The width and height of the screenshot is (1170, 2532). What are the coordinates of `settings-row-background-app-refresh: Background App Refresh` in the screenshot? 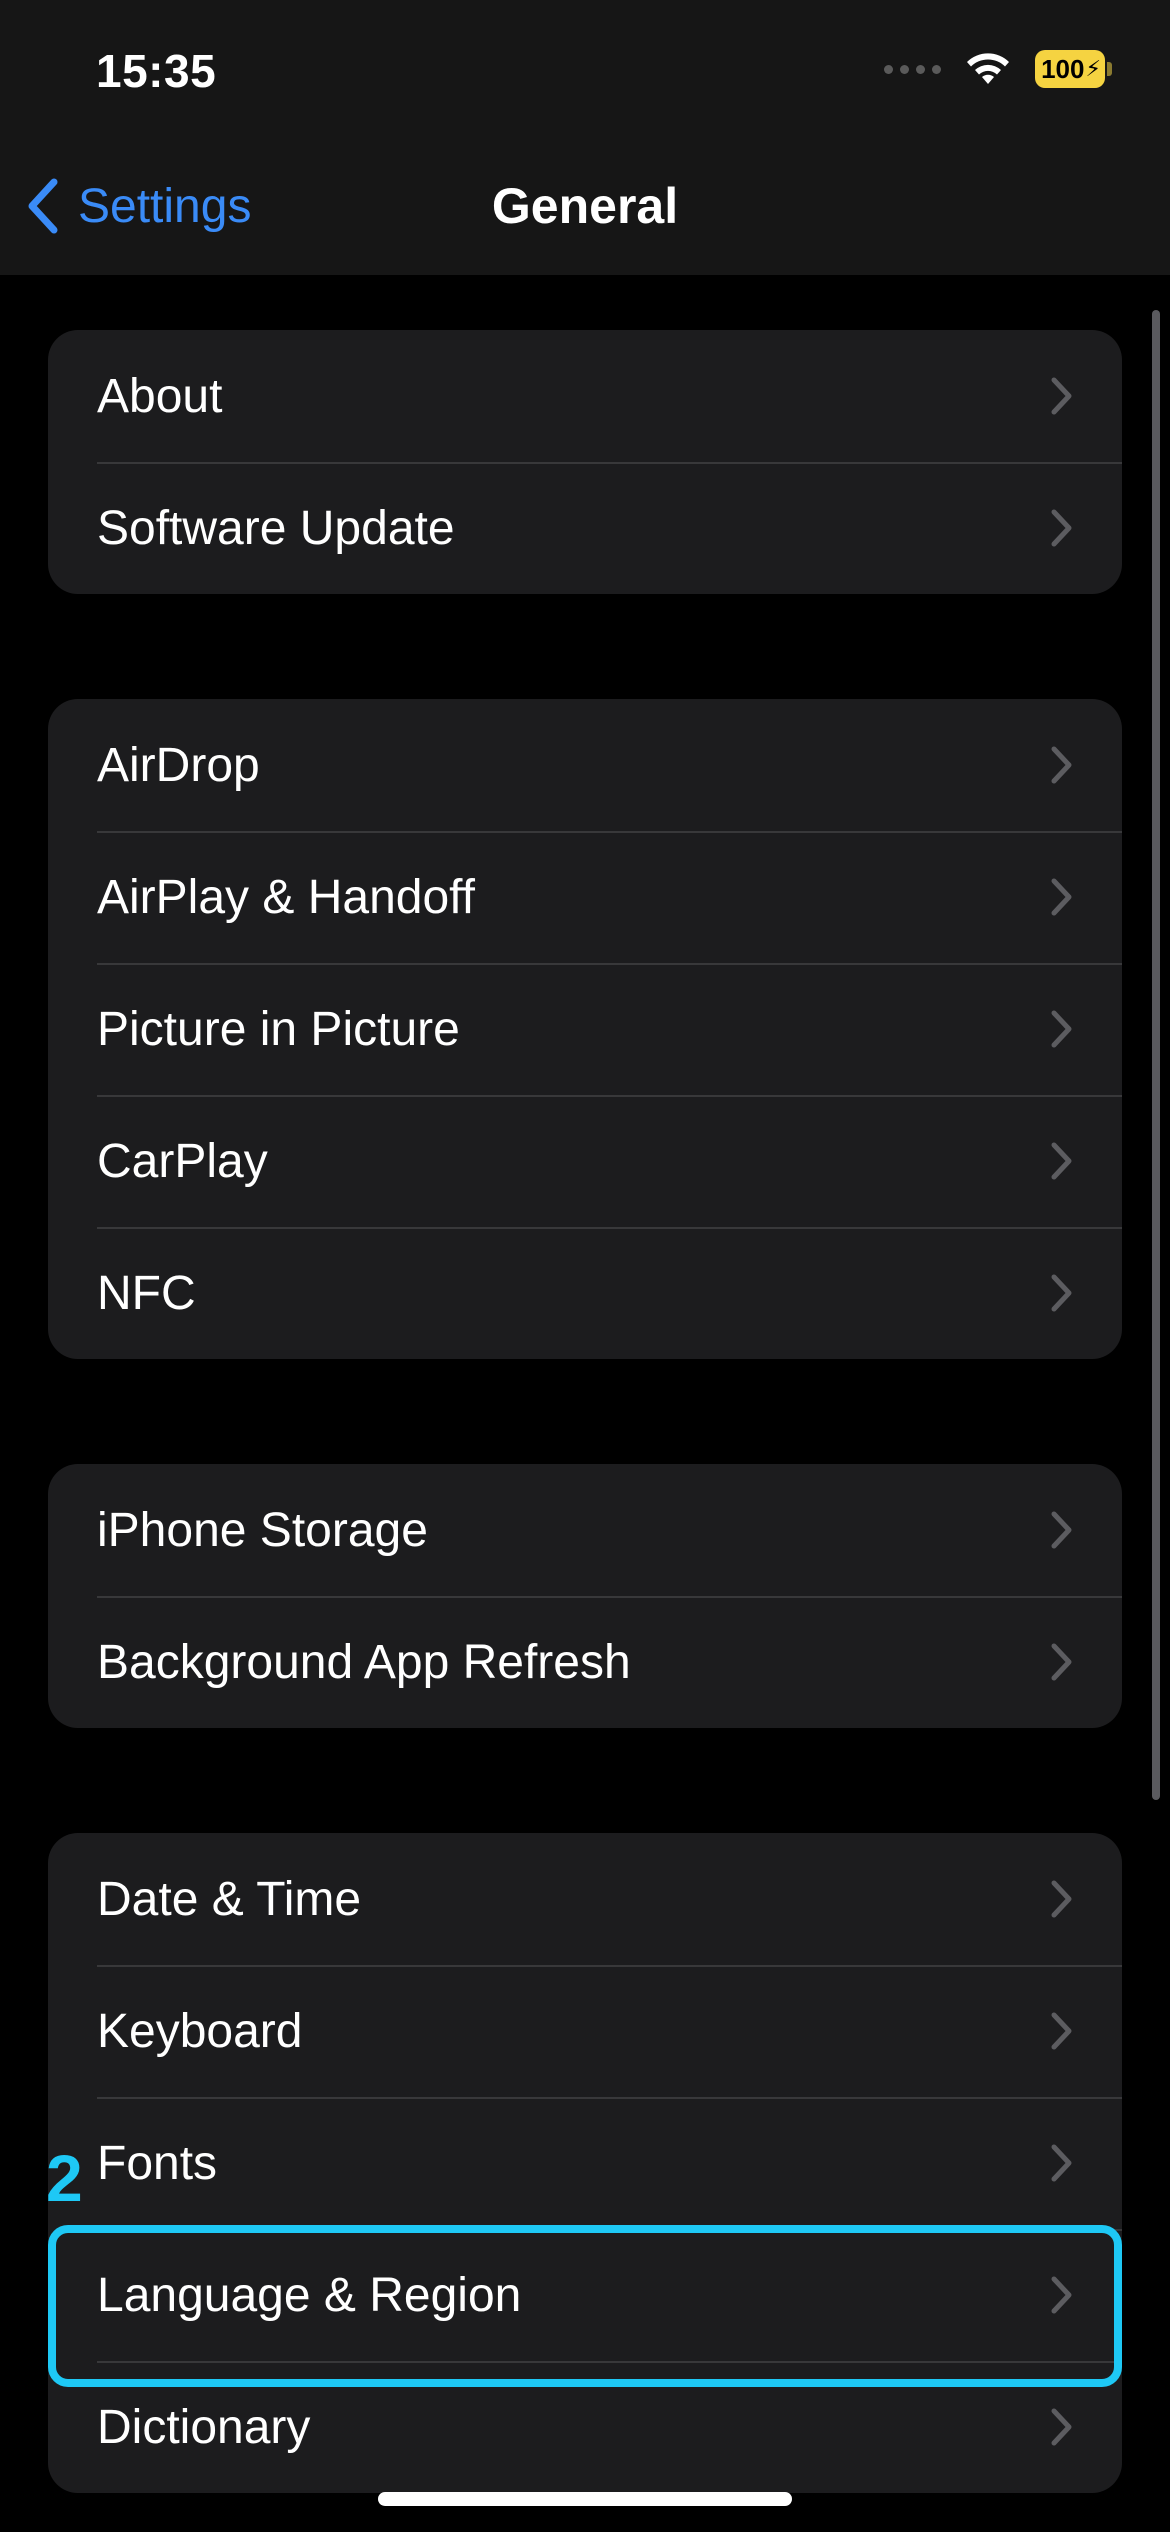 It's located at (585, 1662).